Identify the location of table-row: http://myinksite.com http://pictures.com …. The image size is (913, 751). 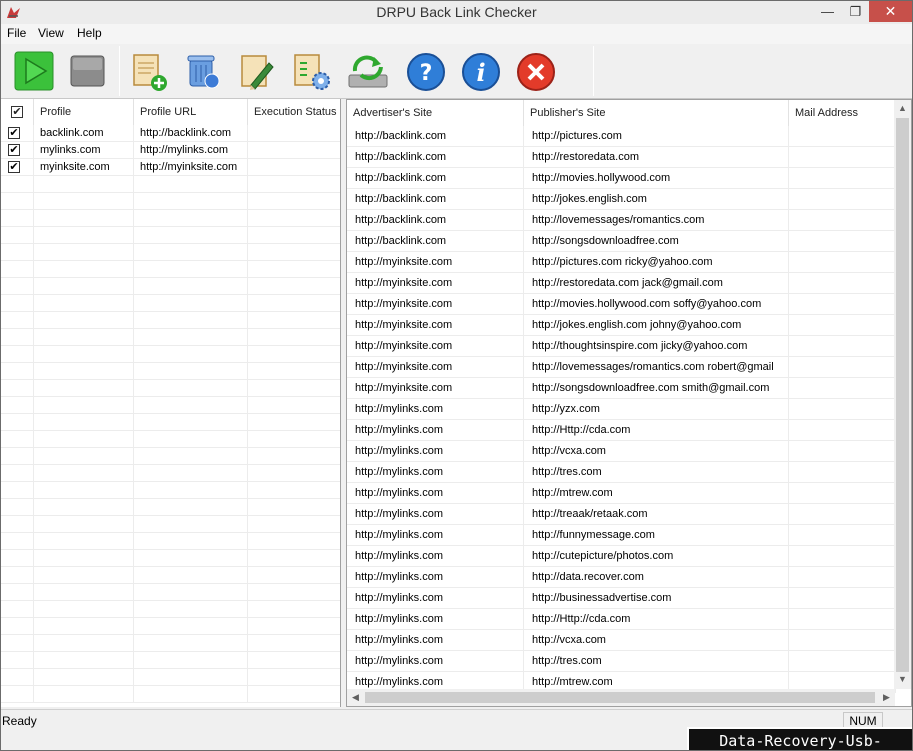
(621, 262).